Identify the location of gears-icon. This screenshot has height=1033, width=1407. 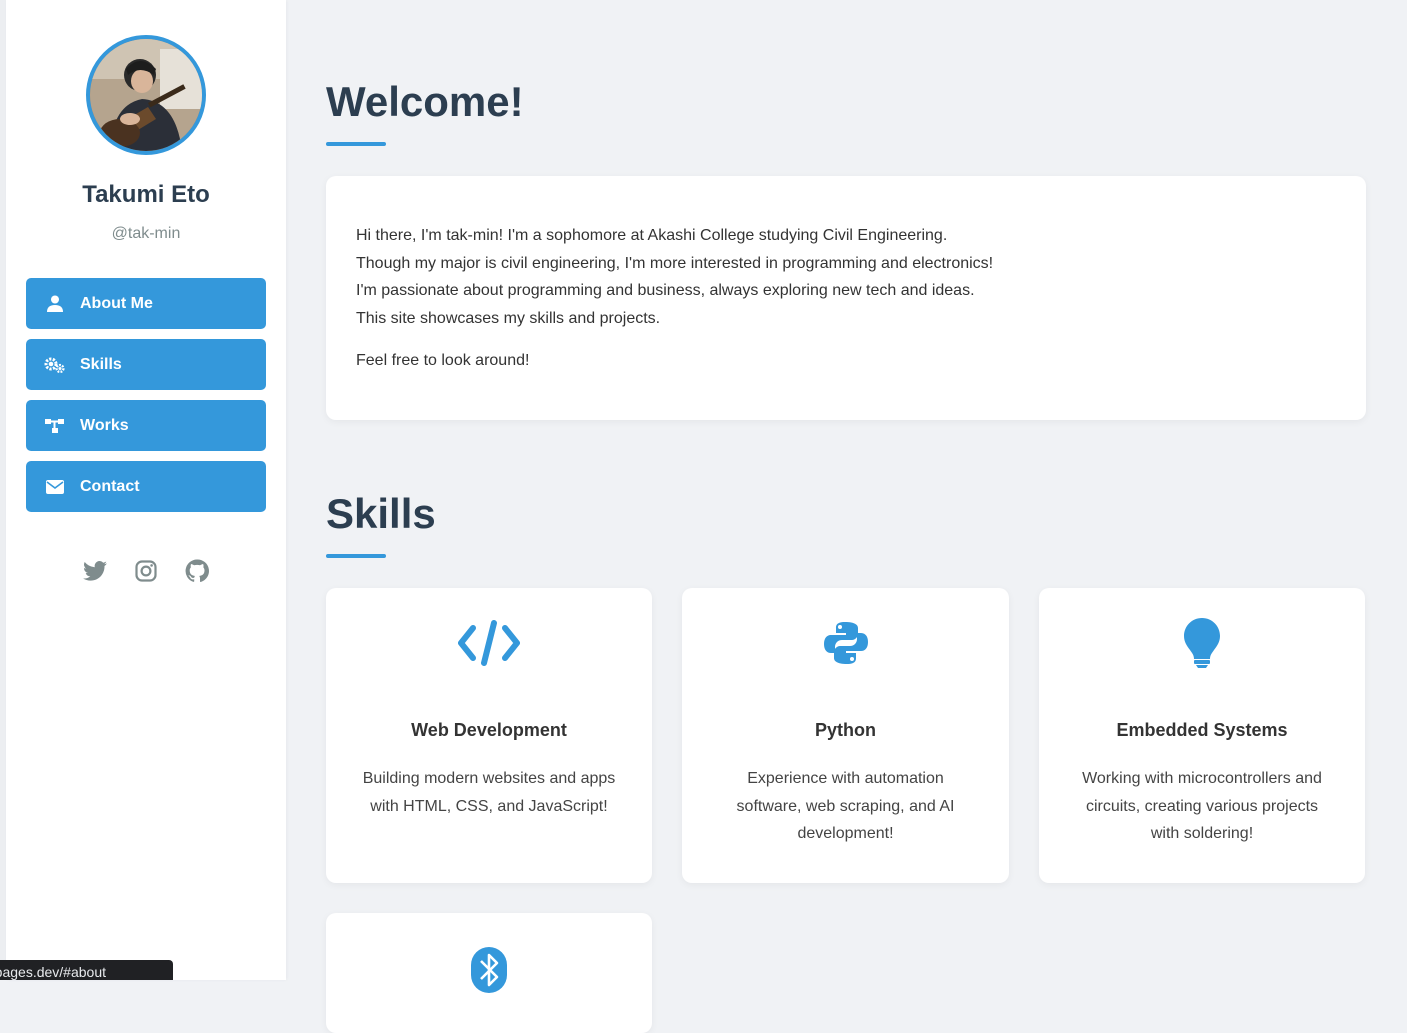
(55, 365).